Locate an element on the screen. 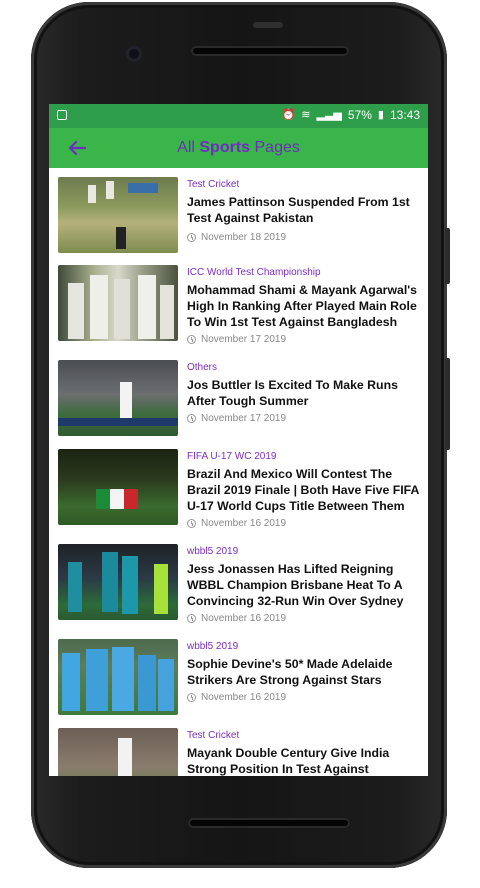 Image resolution: width=480 pixels, height=888 pixels. top-speaker is located at coordinates (270, 51).